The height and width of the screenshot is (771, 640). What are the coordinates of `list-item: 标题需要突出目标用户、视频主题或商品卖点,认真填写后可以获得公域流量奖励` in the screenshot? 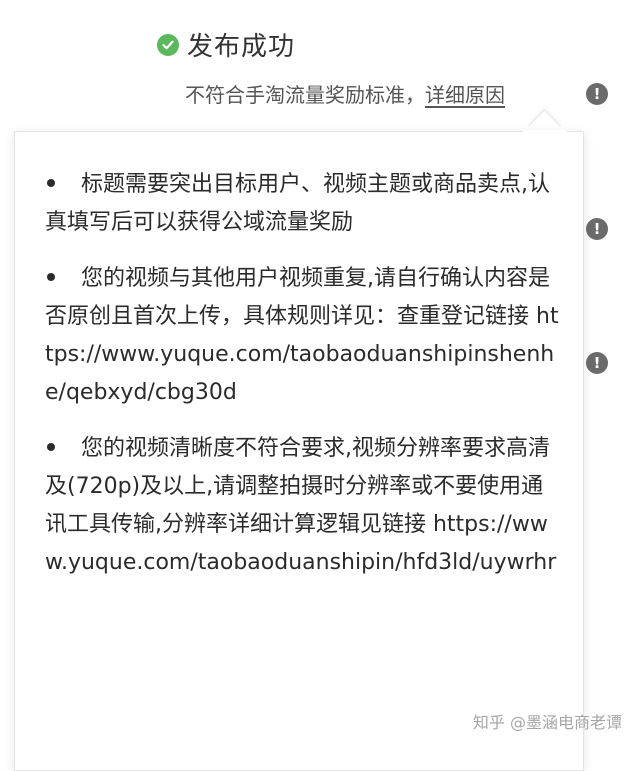 It's located at (305, 204).